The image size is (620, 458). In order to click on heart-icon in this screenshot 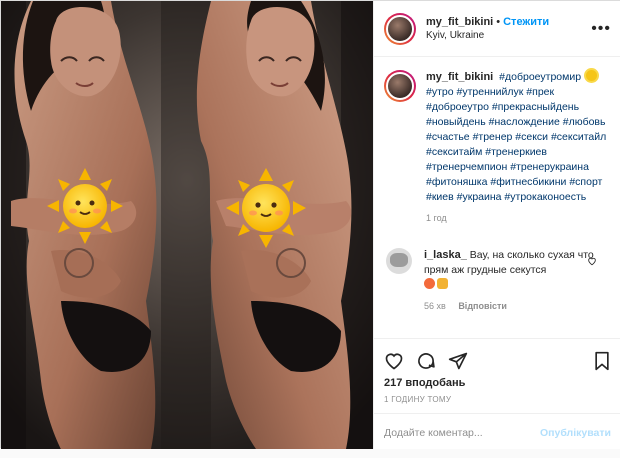, I will do `click(394, 361)`.